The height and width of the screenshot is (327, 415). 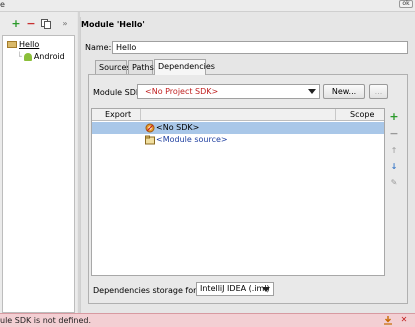 What do you see at coordinates (118, 114) in the screenshot?
I see `export-column-header: Export` at bounding box center [118, 114].